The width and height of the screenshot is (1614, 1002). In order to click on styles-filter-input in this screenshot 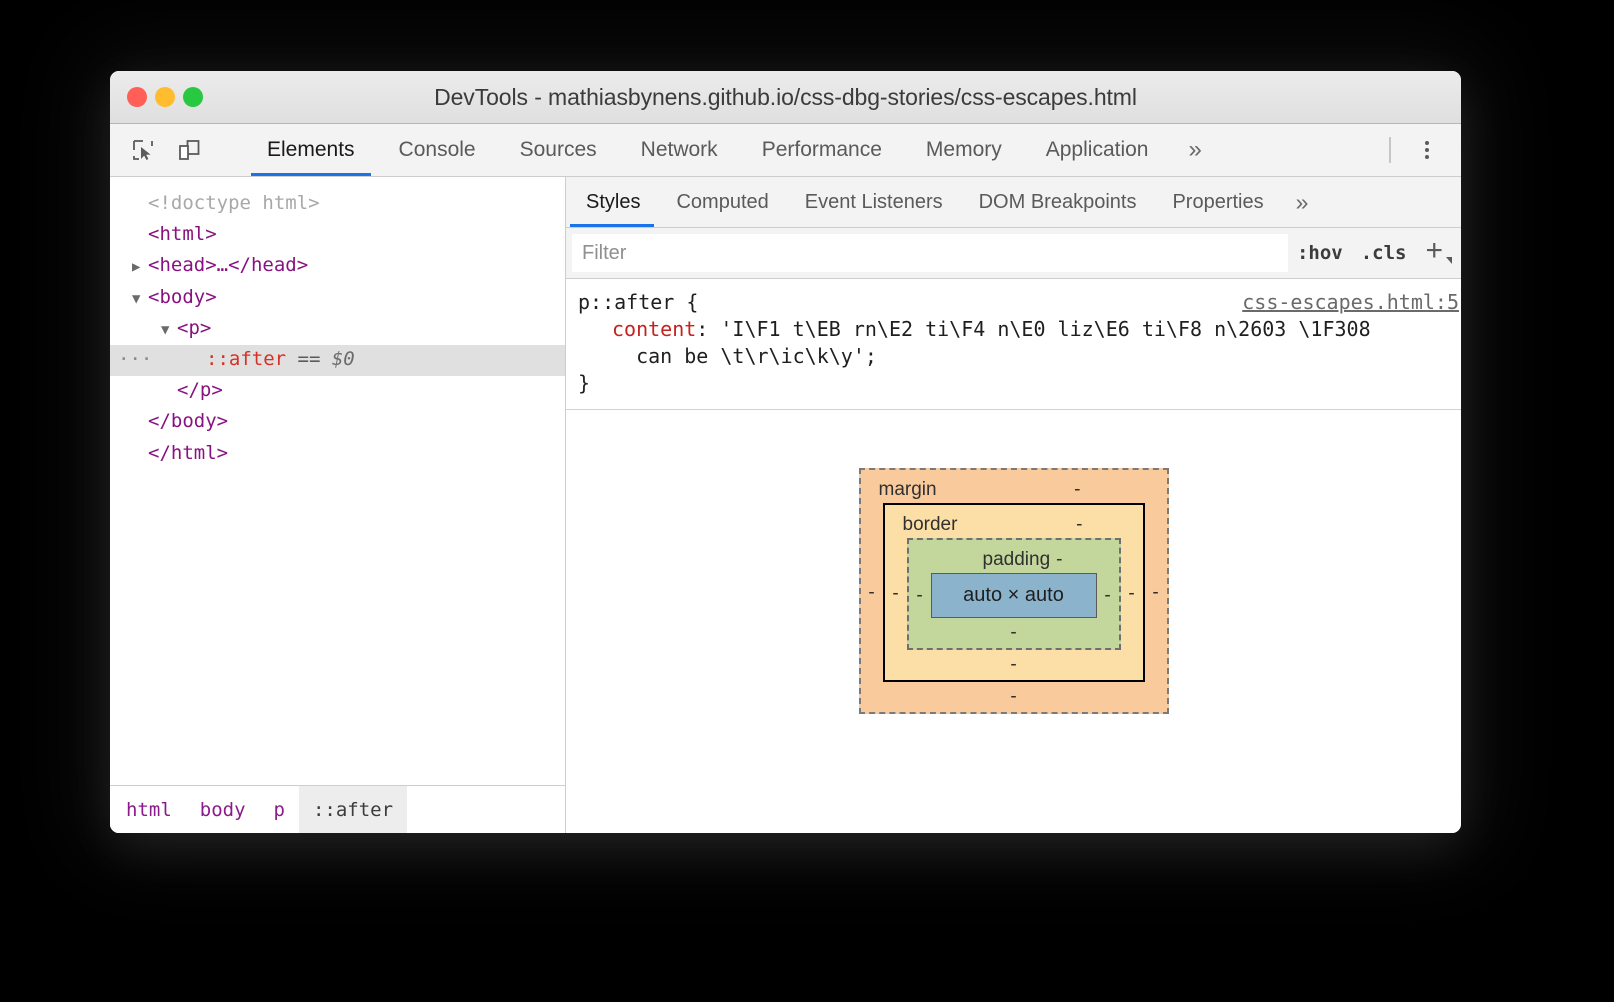, I will do `click(930, 253)`.